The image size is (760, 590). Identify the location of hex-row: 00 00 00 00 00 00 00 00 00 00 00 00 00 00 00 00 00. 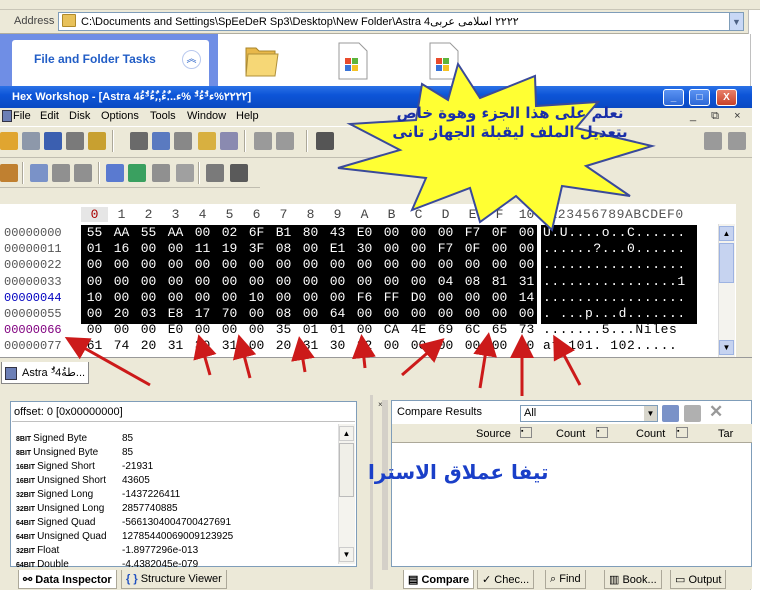
(310, 264).